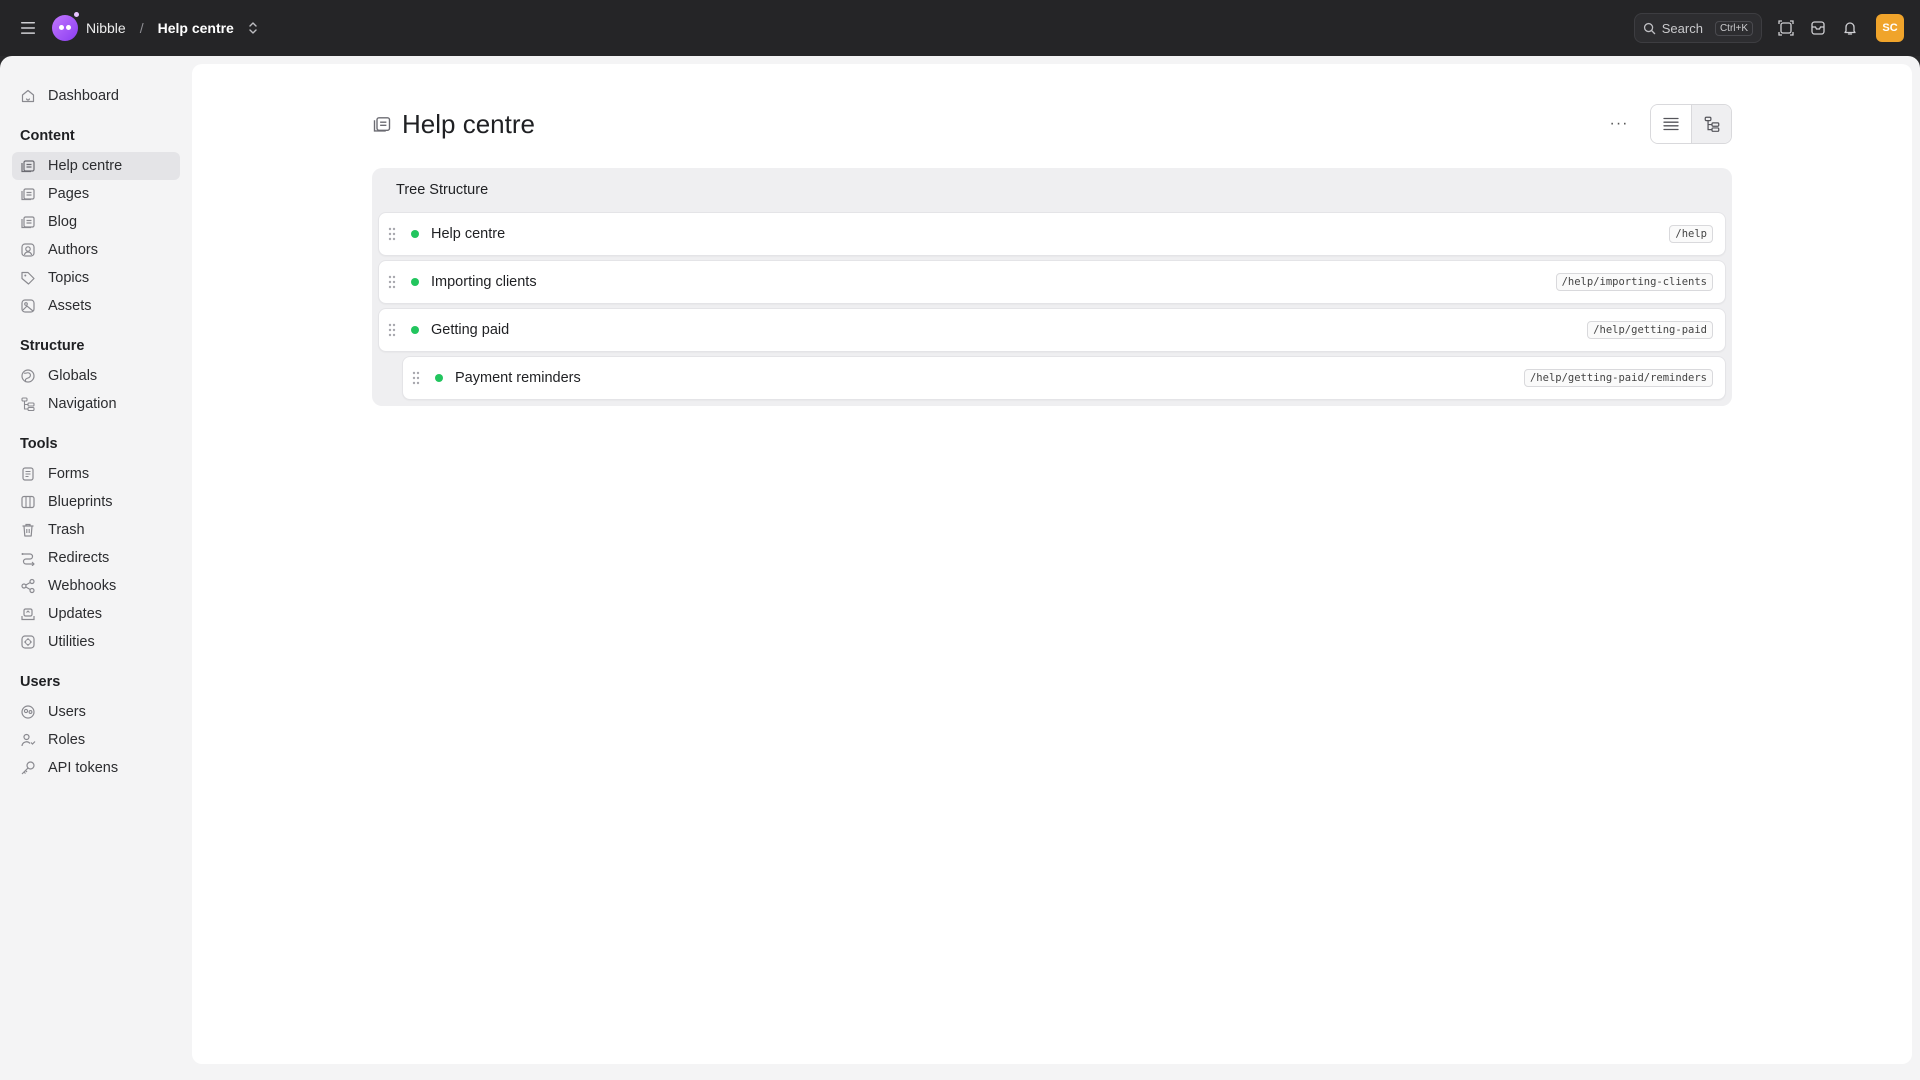  Describe the element at coordinates (28, 768) in the screenshot. I see `key-icon` at that location.